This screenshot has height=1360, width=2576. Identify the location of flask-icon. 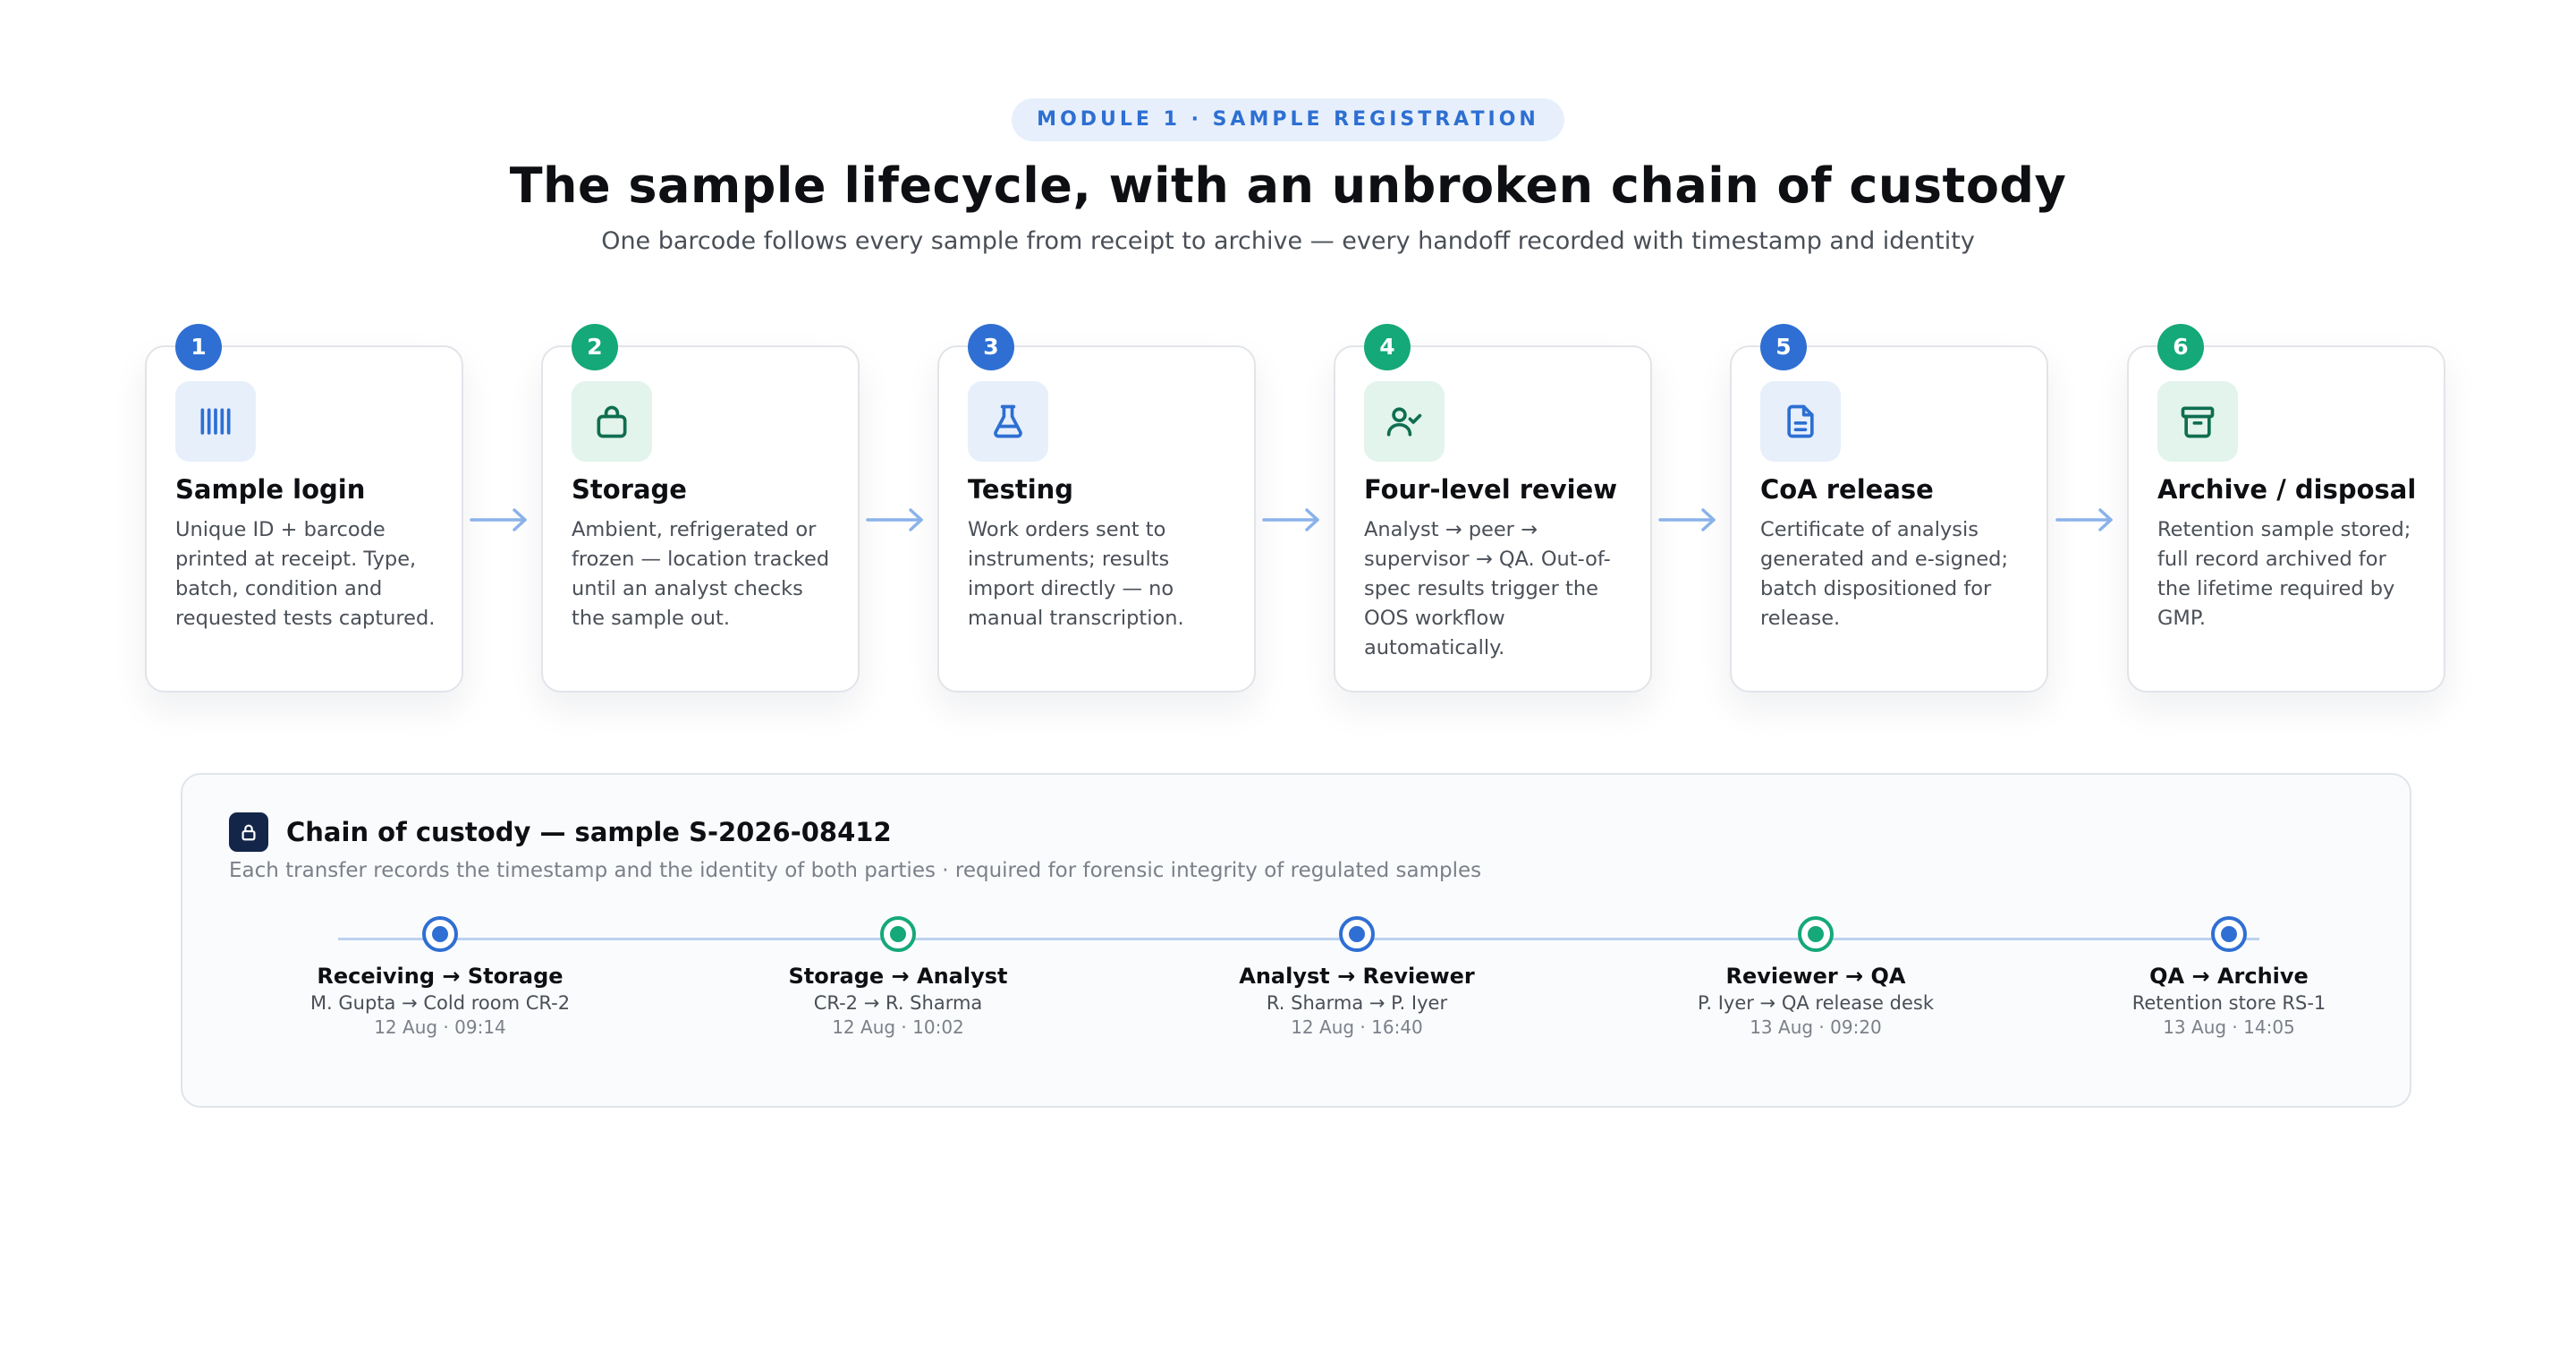
(1008, 422).